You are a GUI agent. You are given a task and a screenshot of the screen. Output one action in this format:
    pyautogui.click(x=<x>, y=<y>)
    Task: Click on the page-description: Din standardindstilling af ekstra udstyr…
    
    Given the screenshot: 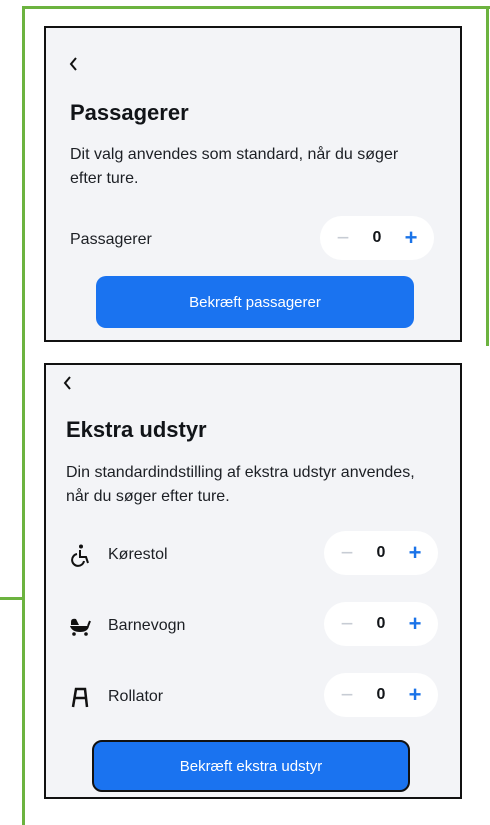 What is the action you would take?
    pyautogui.click(x=240, y=484)
    